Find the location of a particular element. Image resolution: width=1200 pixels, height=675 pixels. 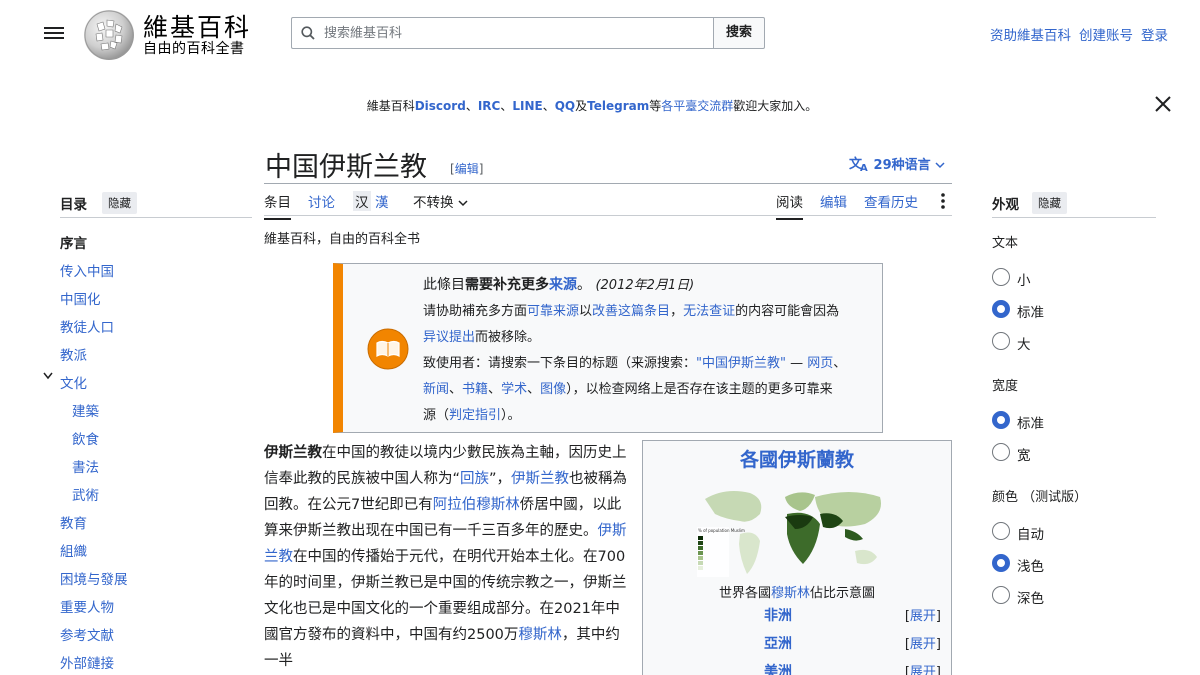

notice-telegram-link: Telegram is located at coordinates (618, 106).